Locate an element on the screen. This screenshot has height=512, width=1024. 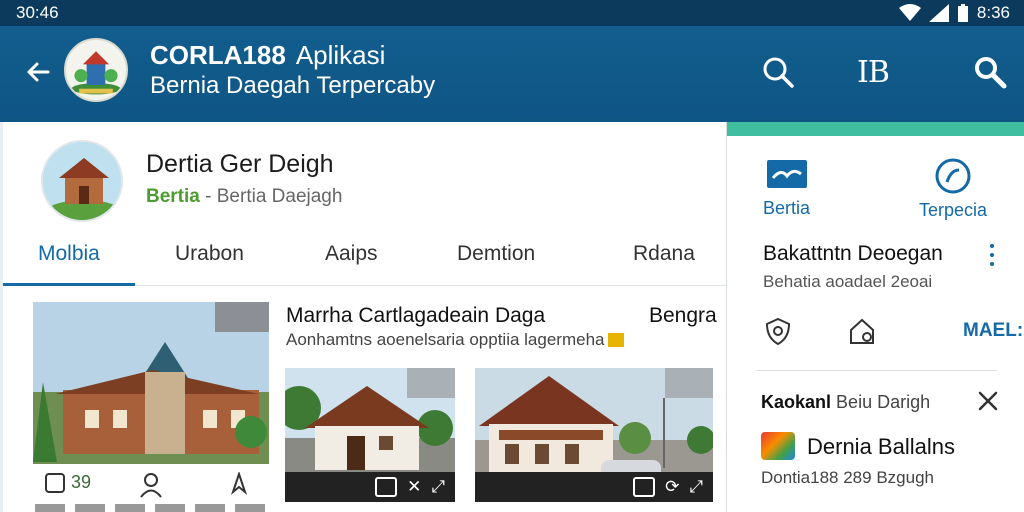
feature-card-image is located at coordinates (151, 383).